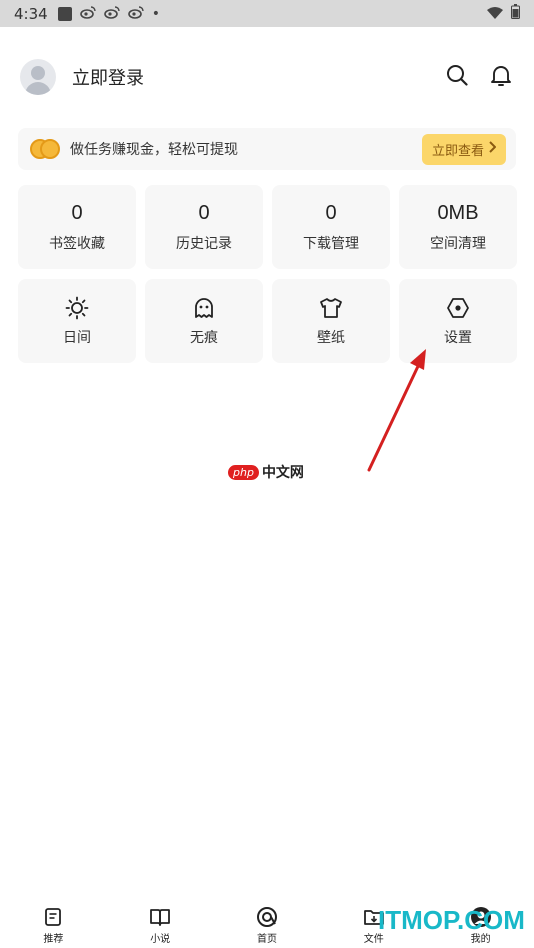  I want to click on day-mode-tile: 日间, so click(77, 321).